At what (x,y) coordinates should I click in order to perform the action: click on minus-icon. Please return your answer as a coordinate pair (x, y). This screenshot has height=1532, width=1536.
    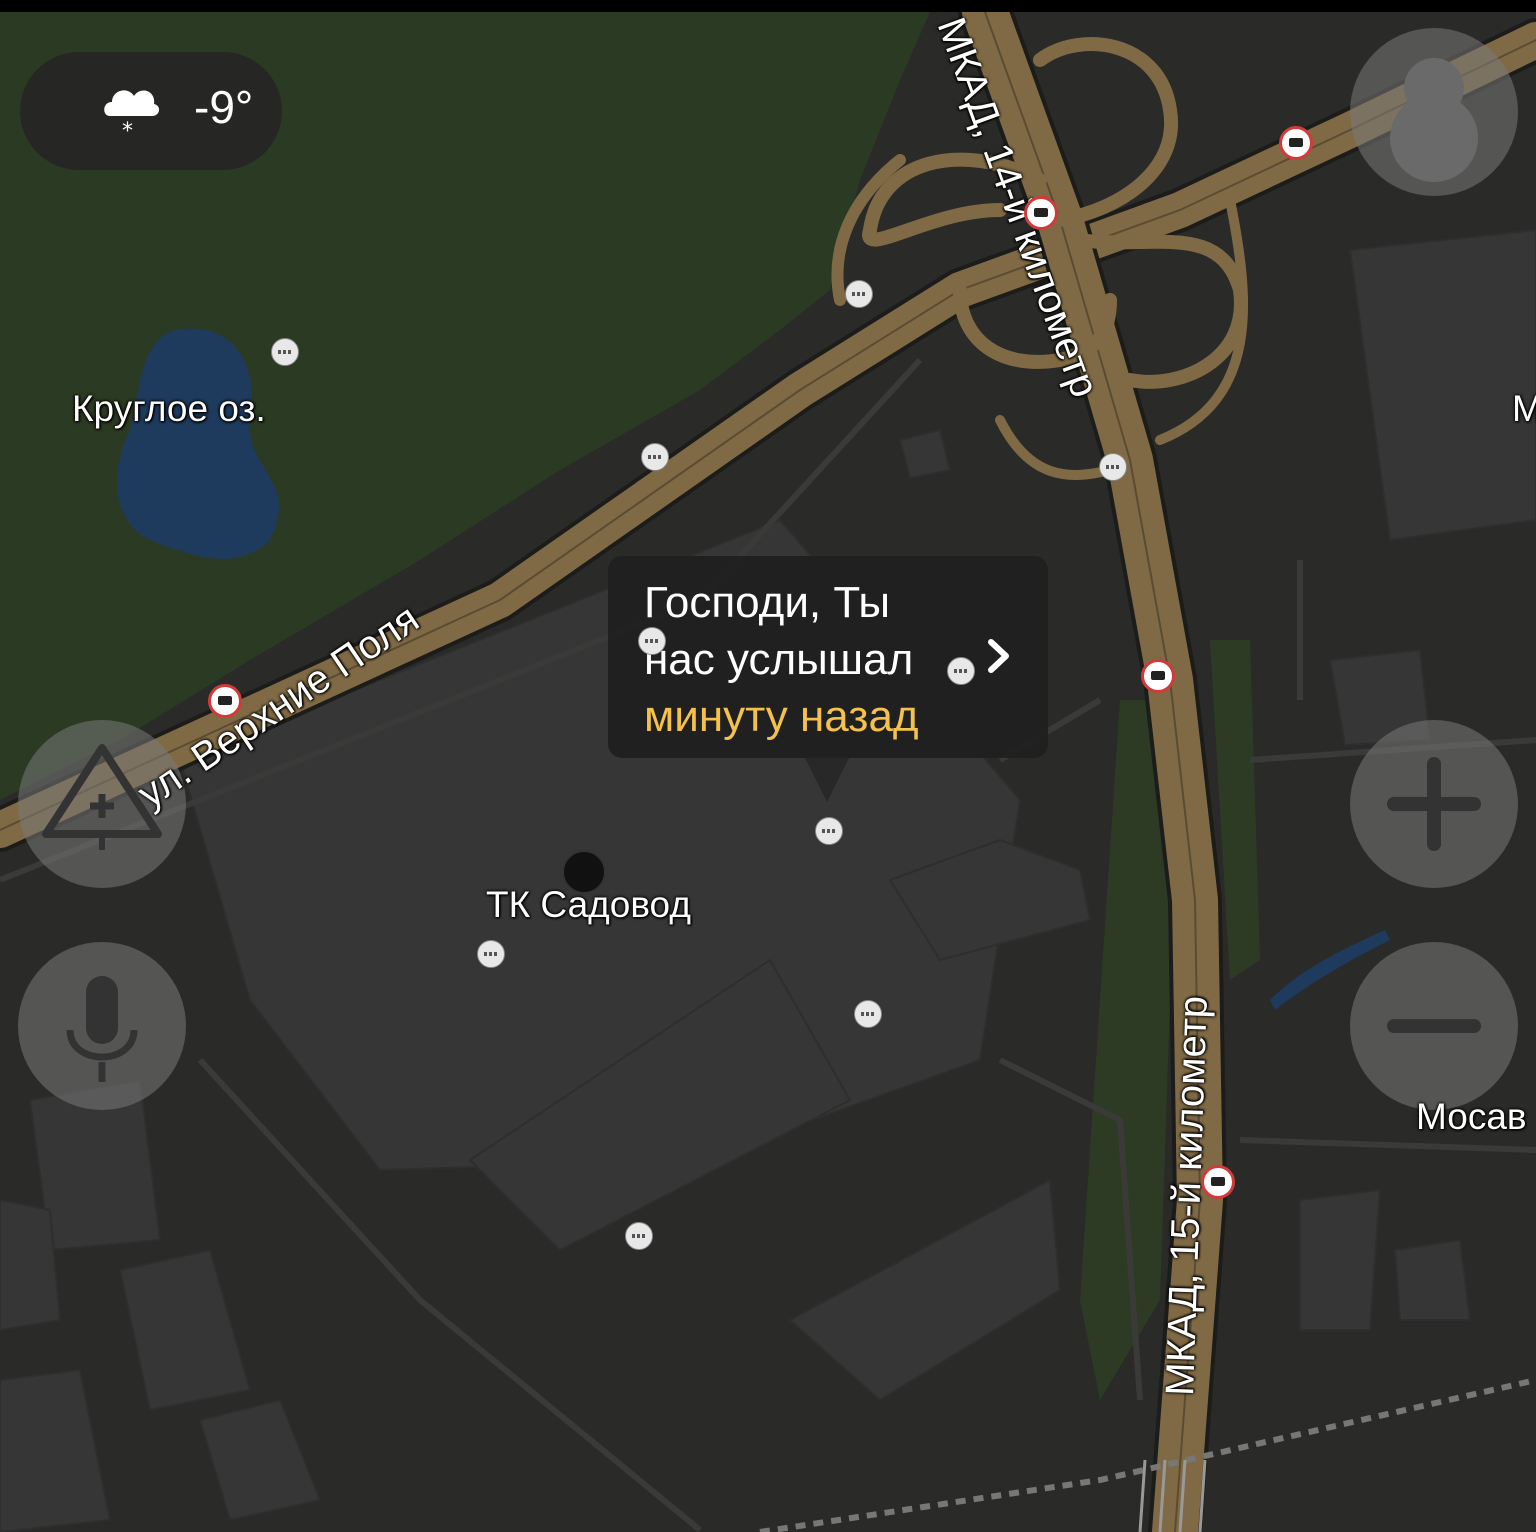
    Looking at the image, I should click on (1434, 1026).